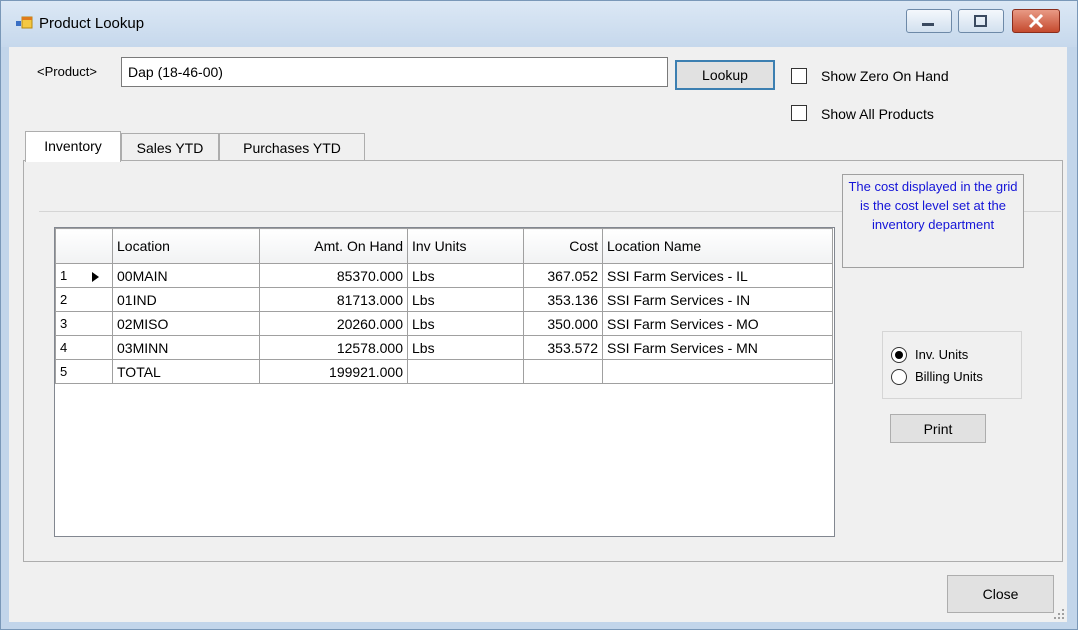  I want to click on column-header-location: Location, so click(186, 246).